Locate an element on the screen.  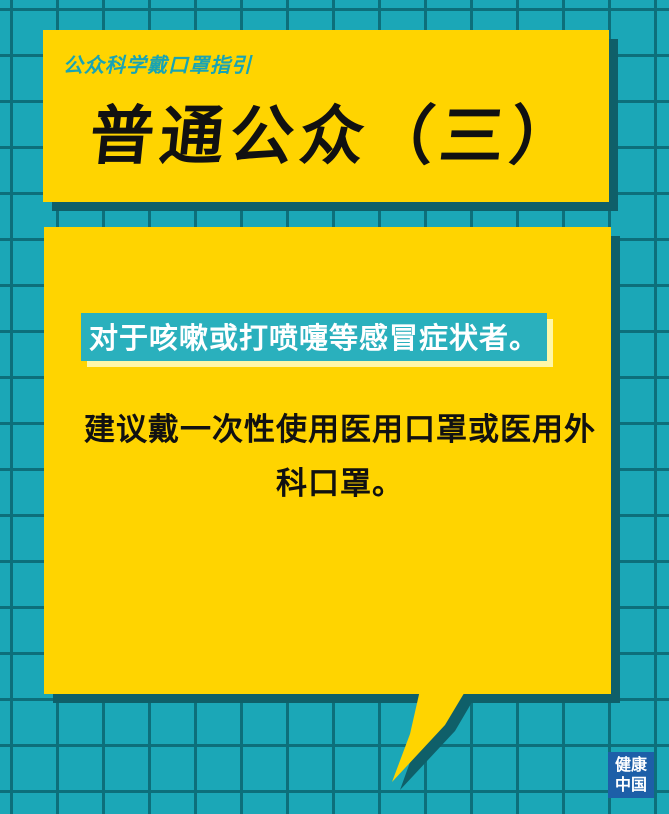
advice-text: 建议戴一次性使用医用口罩或医用外科口罩。 is located at coordinates (340, 457).